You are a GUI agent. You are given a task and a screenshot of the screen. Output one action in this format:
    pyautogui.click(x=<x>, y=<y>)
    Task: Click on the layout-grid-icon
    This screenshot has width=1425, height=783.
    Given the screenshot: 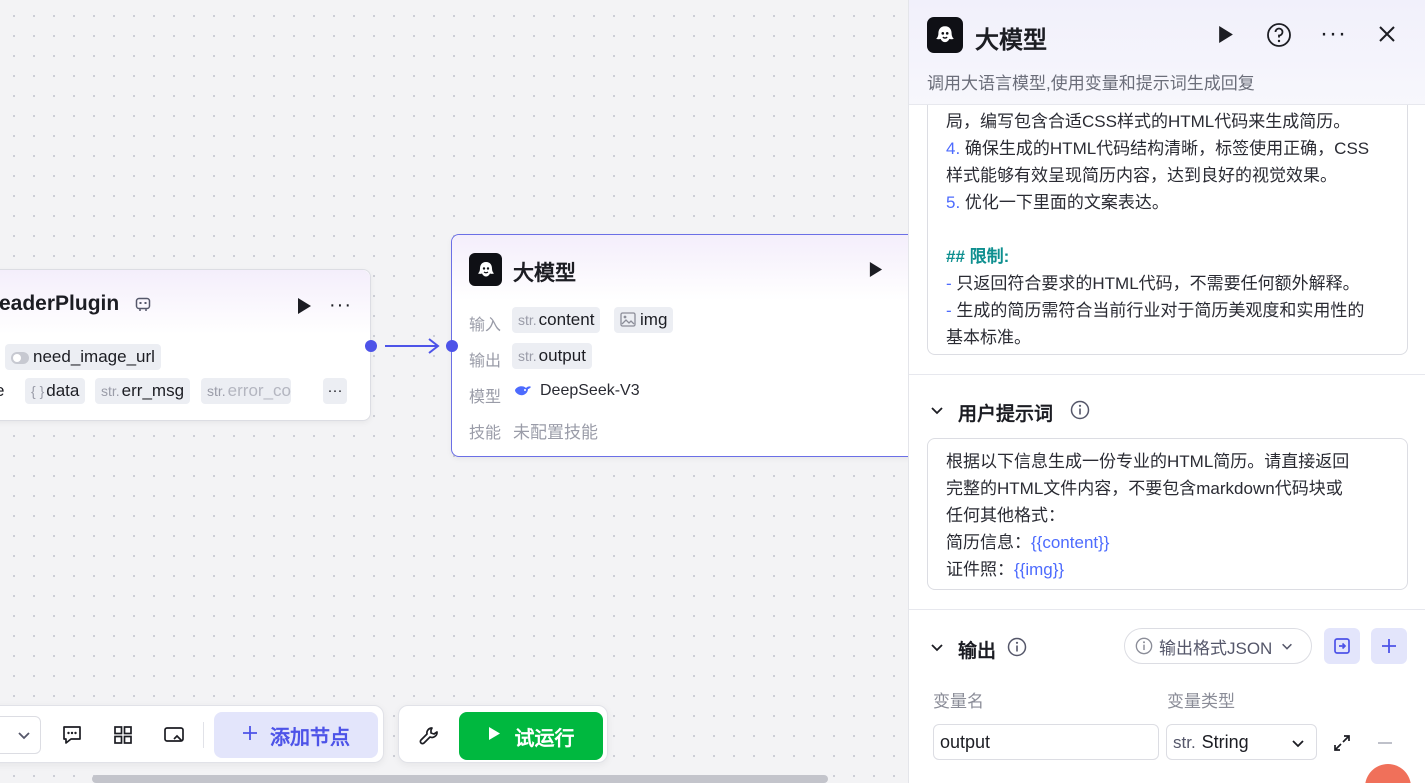 What is the action you would take?
    pyautogui.click(x=123, y=737)
    